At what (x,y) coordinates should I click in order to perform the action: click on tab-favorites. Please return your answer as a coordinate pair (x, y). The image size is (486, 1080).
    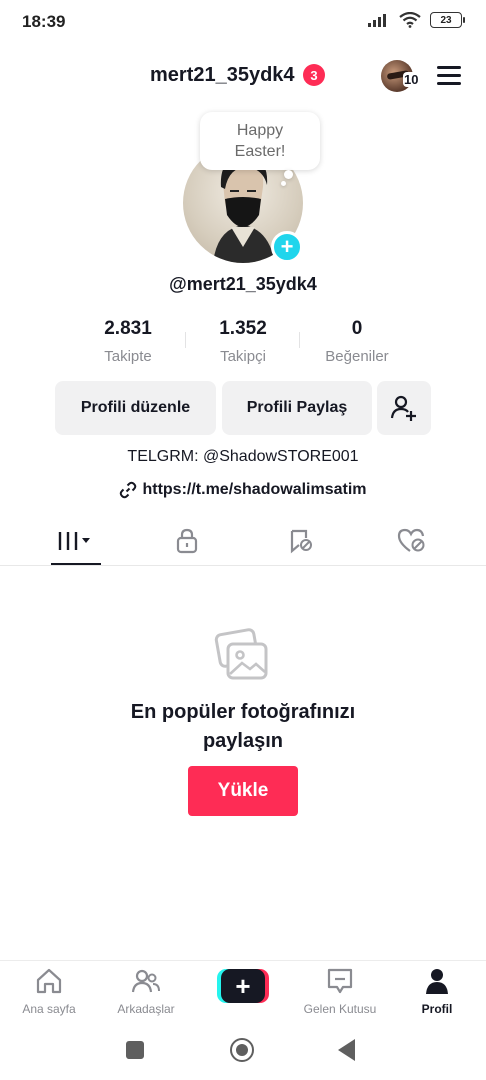
    Looking at the image, I should click on (301, 541).